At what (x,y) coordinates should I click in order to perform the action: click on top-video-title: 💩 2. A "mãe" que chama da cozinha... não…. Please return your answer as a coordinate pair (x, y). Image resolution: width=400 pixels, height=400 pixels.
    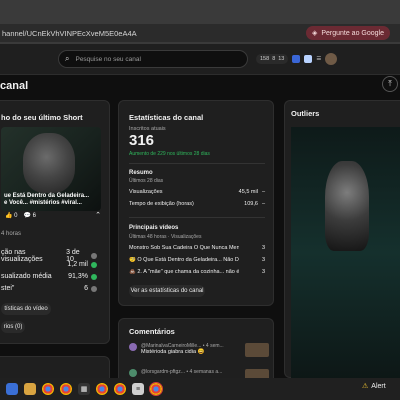
    Looking at the image, I should click on (184, 272).